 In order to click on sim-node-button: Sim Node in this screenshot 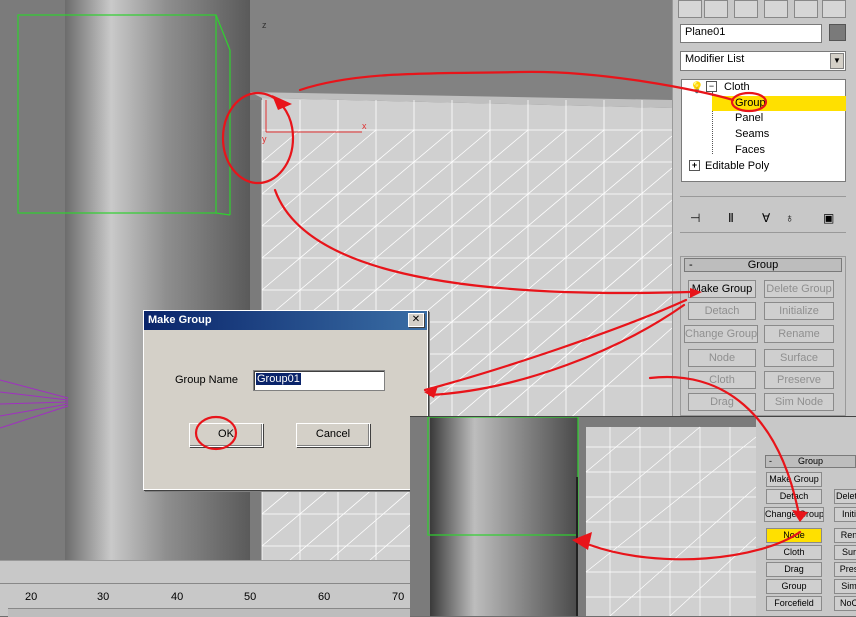, I will do `click(799, 402)`.